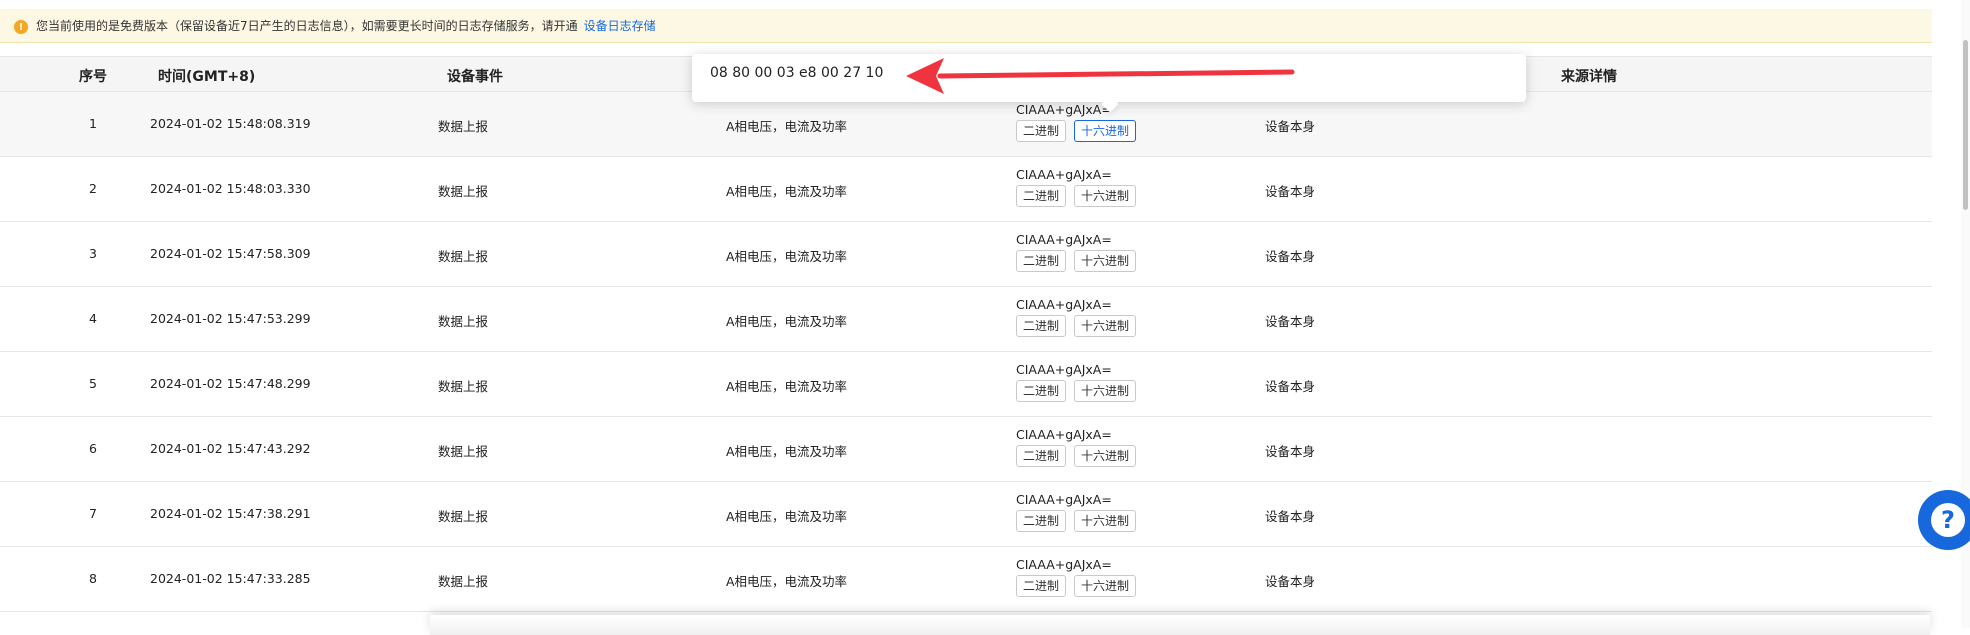  I want to click on row-time: 2024-01-02 15:48:03.330, so click(230, 188).